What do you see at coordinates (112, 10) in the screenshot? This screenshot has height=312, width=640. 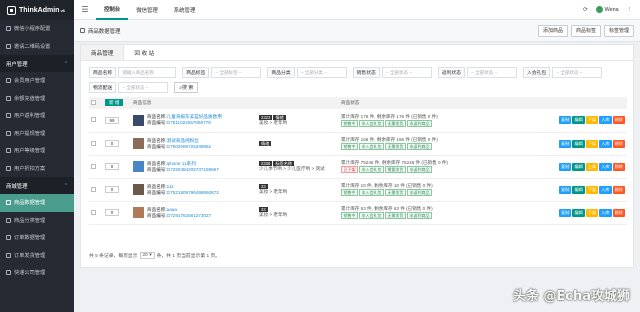 I see `top-nav-tab: 控制台` at bounding box center [112, 10].